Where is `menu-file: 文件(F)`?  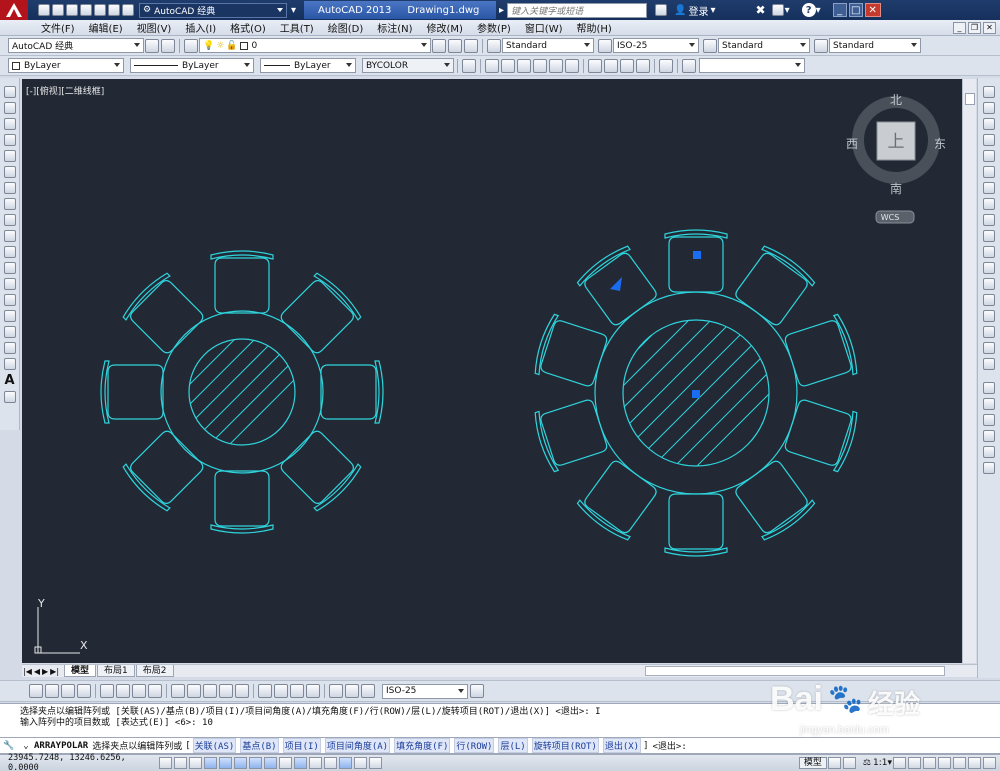 menu-file: 文件(F) is located at coordinates (58, 27).